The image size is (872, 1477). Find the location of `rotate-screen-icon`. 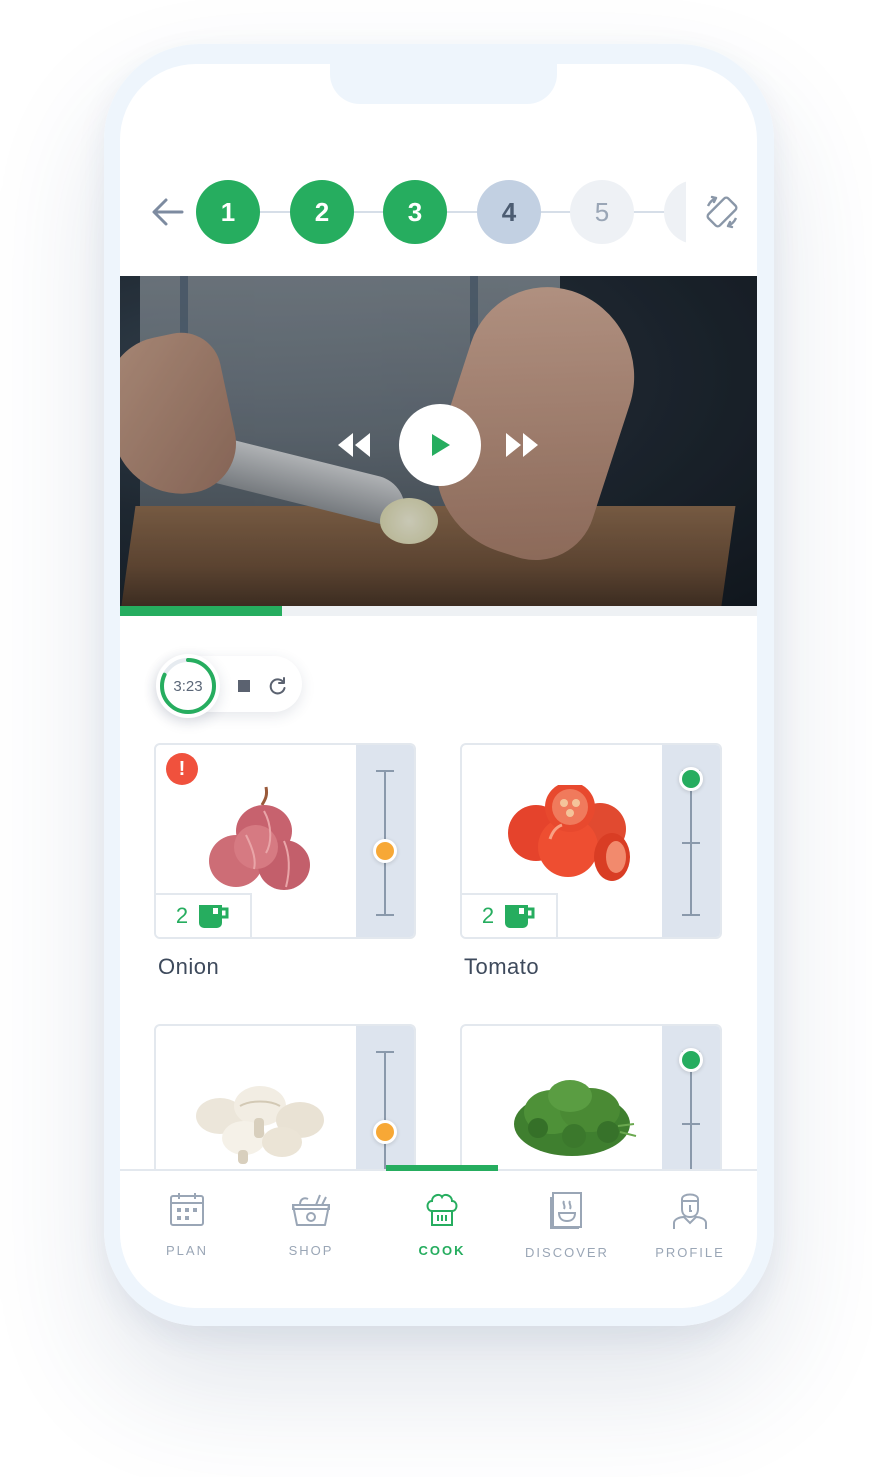

rotate-screen-icon is located at coordinates (721, 212).